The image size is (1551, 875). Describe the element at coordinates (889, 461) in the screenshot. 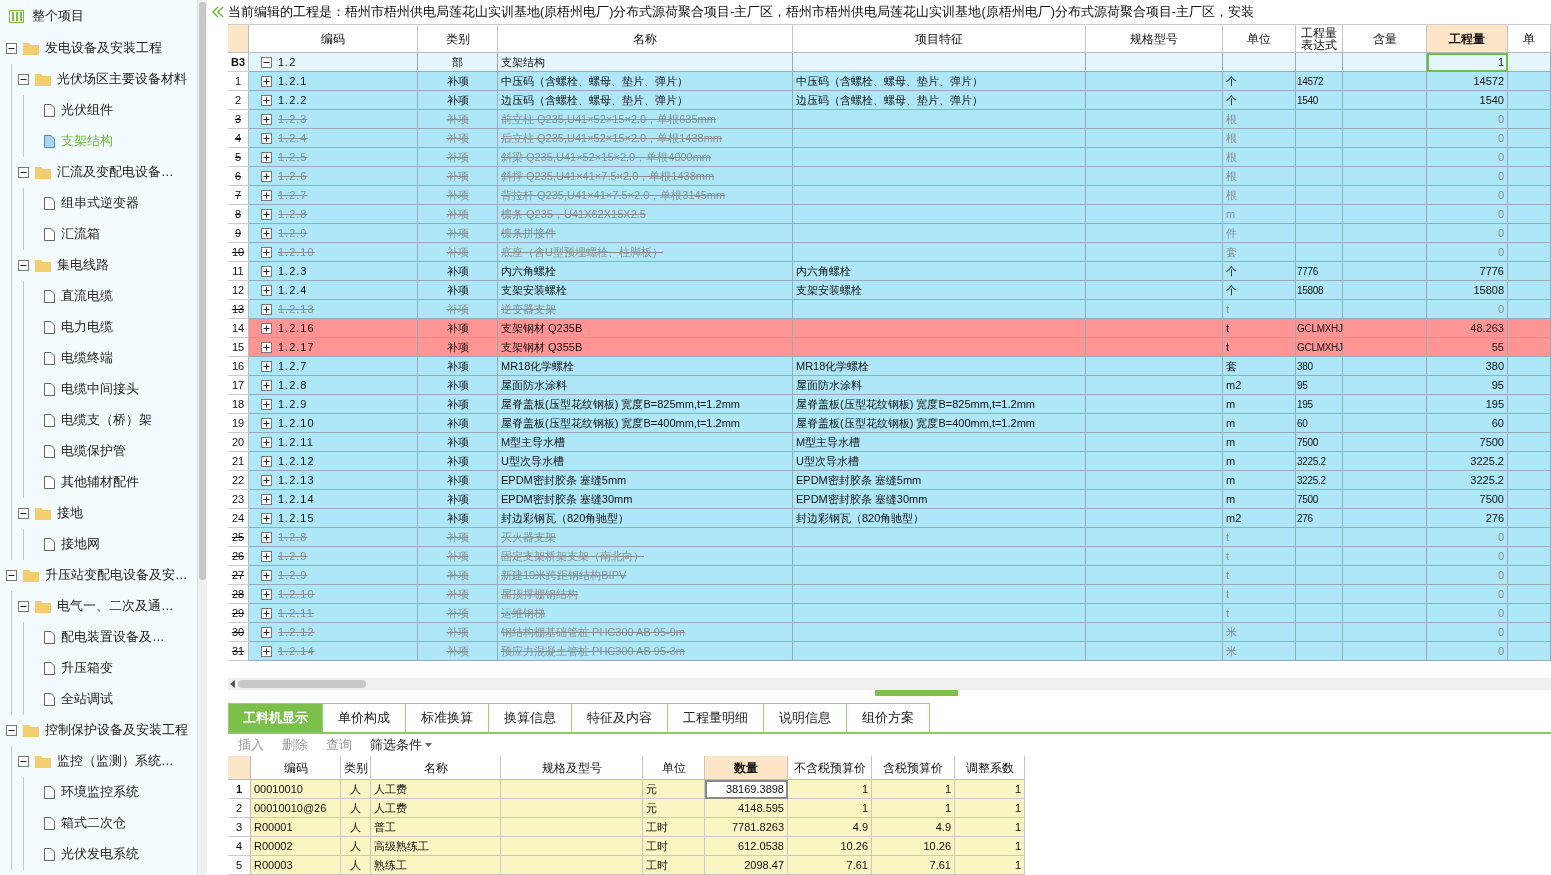

I see `table-row: 21 1.2.12 补项 U型次导水槽 U型次导水槽 m 3225.2 3225.2` at that location.